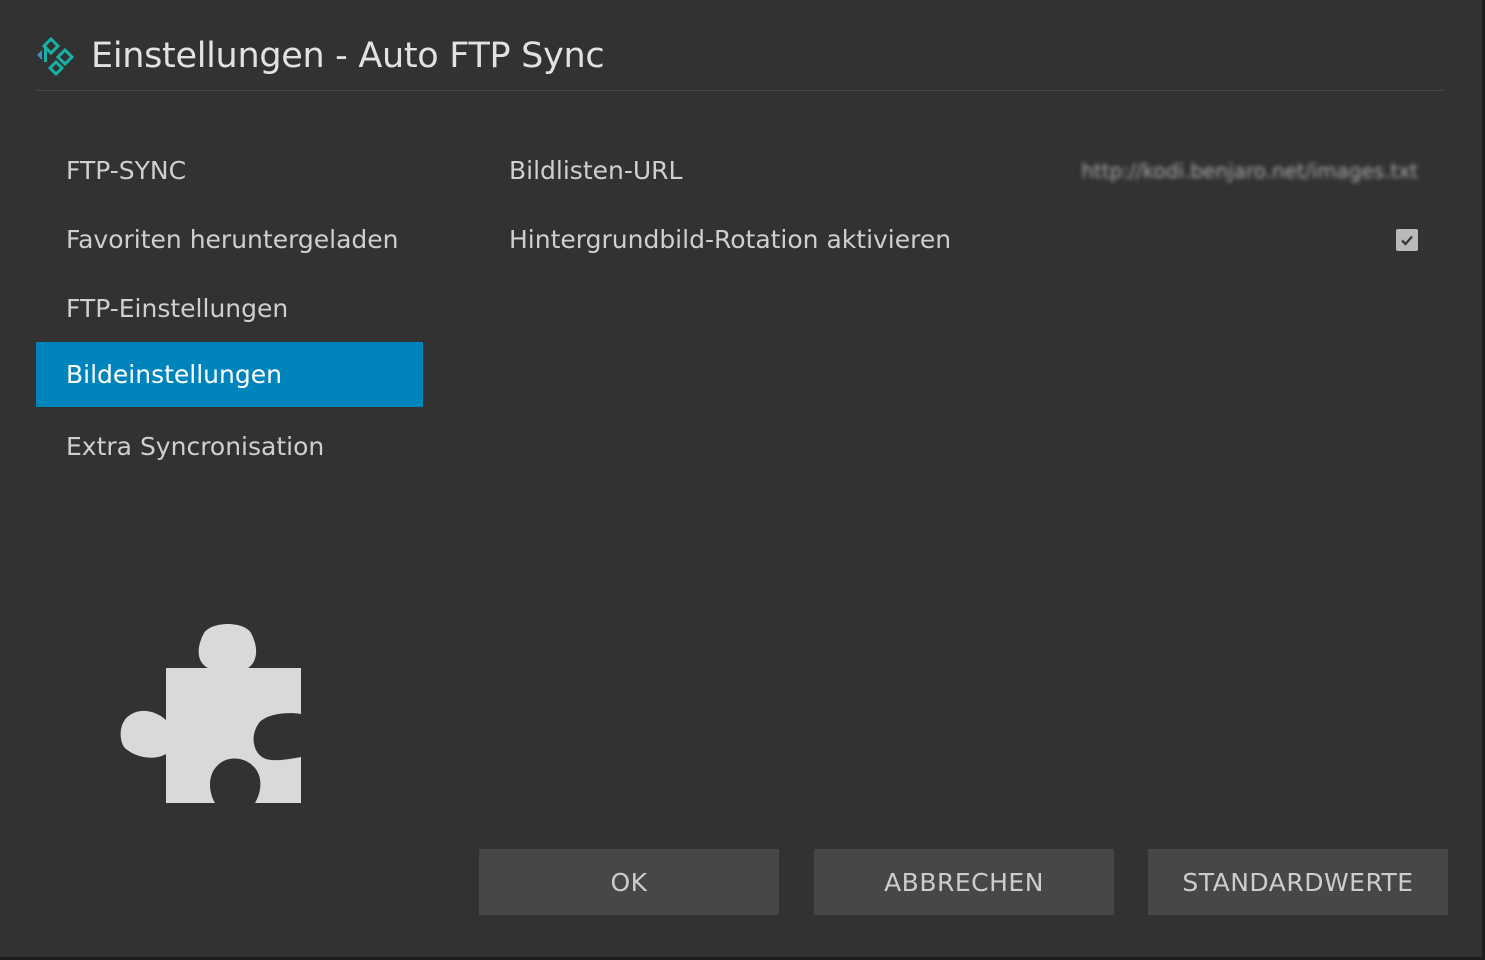 This screenshot has width=1485, height=960. What do you see at coordinates (730, 239) in the screenshot?
I see `setting-label: Hintergrundbild-Rotation aktivieren` at bounding box center [730, 239].